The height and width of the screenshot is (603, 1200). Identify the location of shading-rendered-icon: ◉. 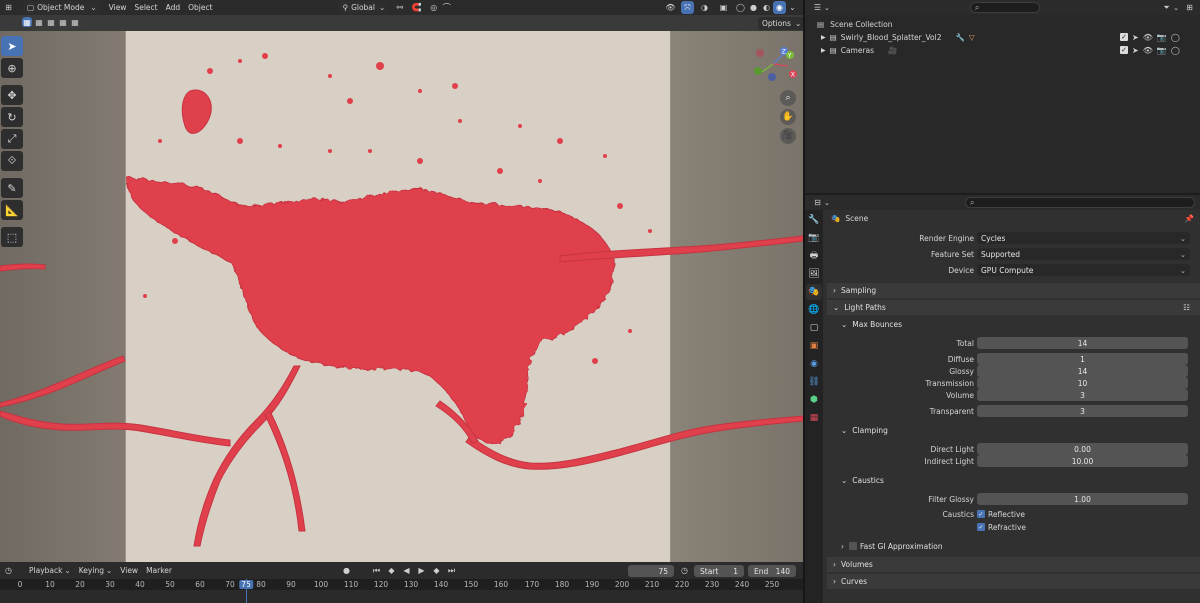
(779, 7).